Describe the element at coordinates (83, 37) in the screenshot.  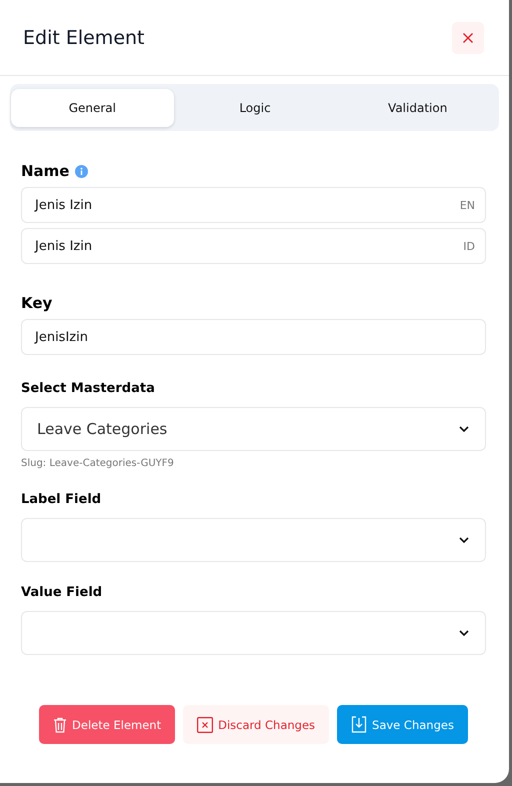
I see `dialog-title: Edit Element` at that location.